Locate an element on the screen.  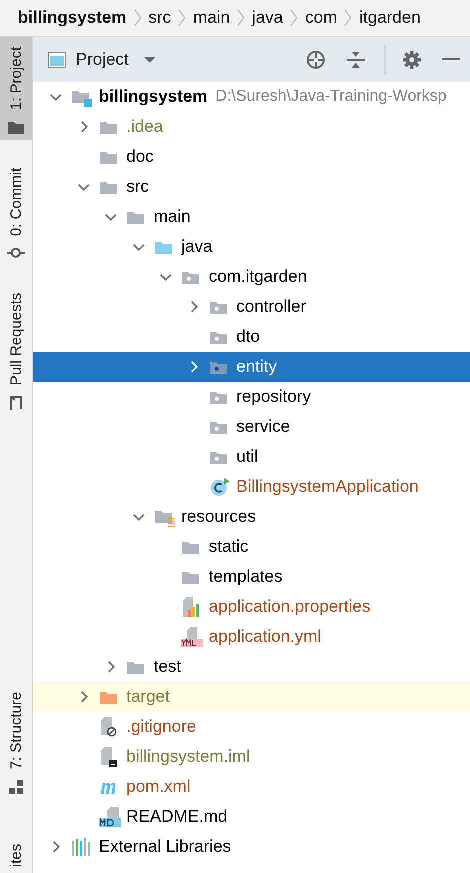
tree-row: com.itgarden is located at coordinates (251, 277).